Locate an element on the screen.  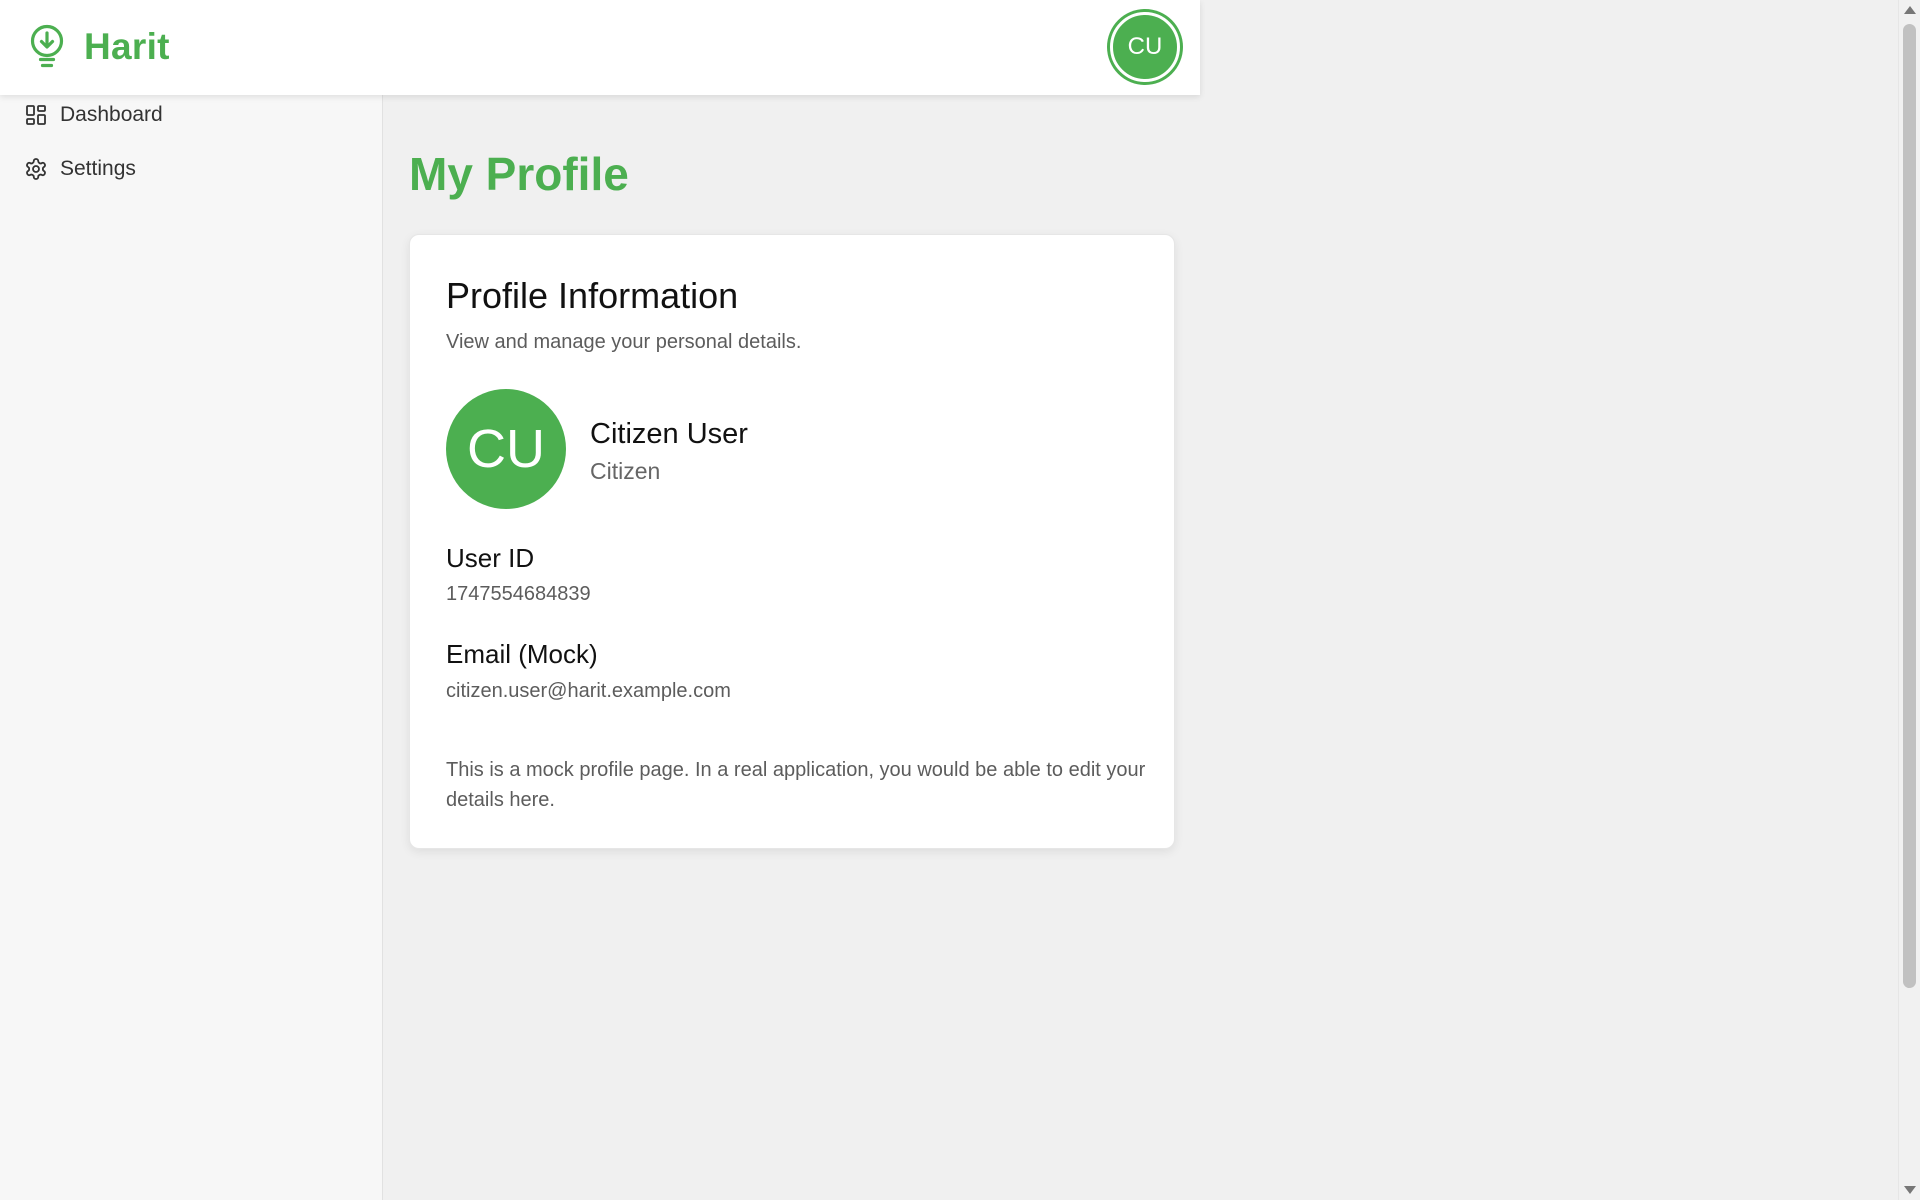
grid-icon is located at coordinates (36, 115).